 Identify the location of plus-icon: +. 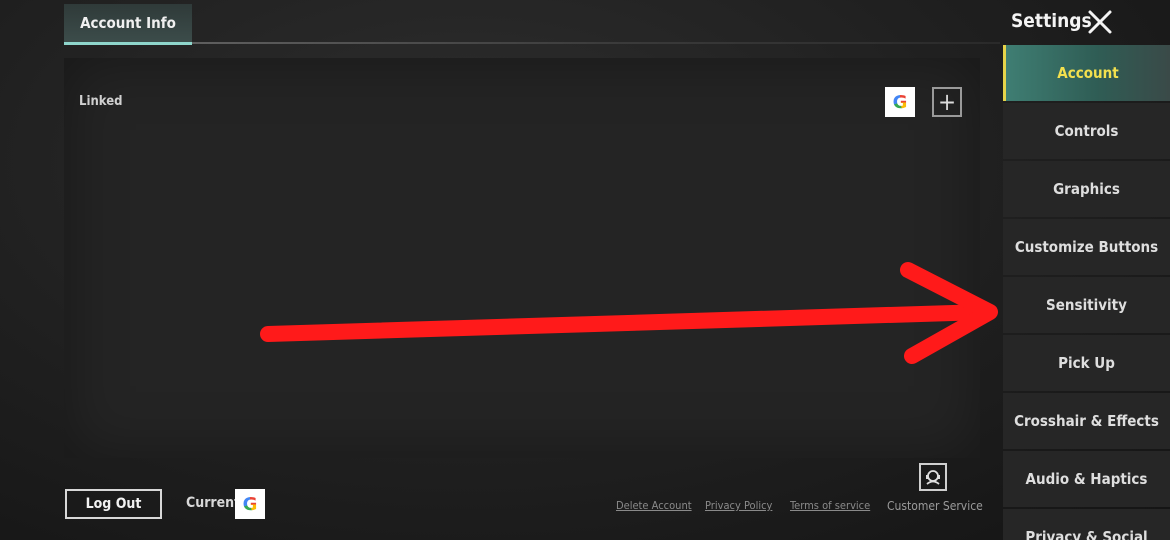
(947, 102).